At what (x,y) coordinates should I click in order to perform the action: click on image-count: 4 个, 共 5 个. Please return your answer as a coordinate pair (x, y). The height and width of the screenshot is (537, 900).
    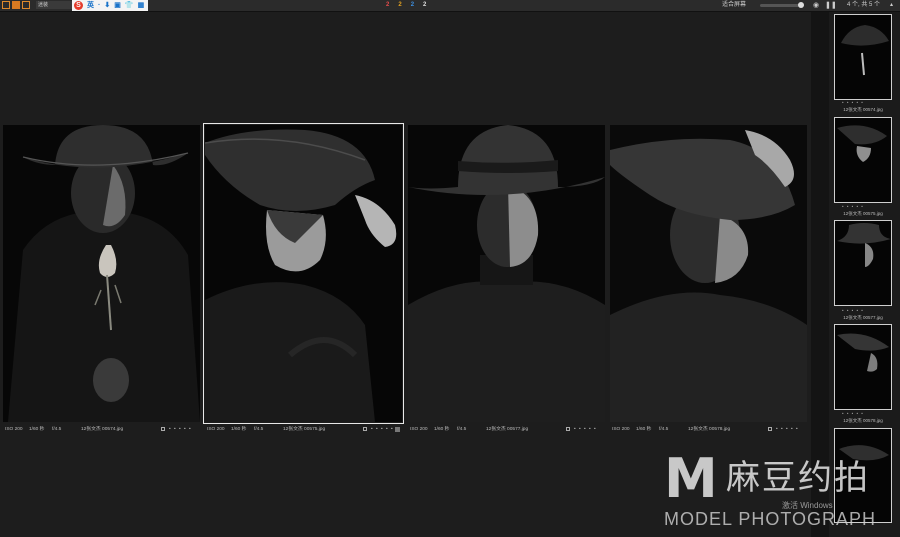
    Looking at the image, I should click on (864, 5).